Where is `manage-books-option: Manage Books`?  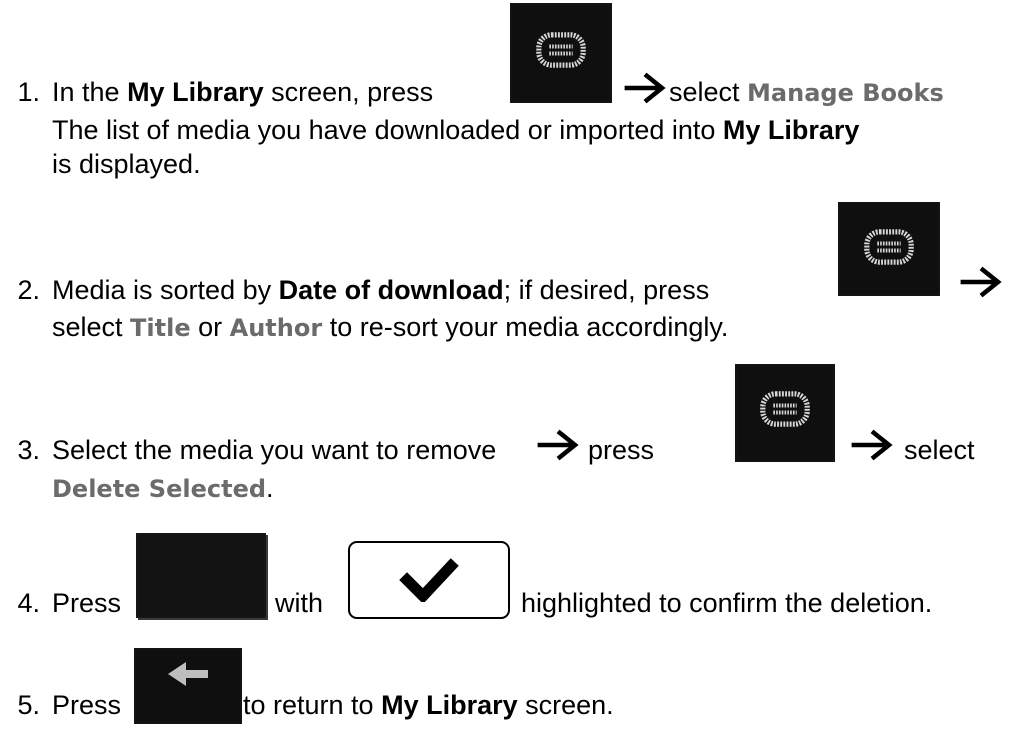 manage-books-option: Manage Books is located at coordinates (845, 93).